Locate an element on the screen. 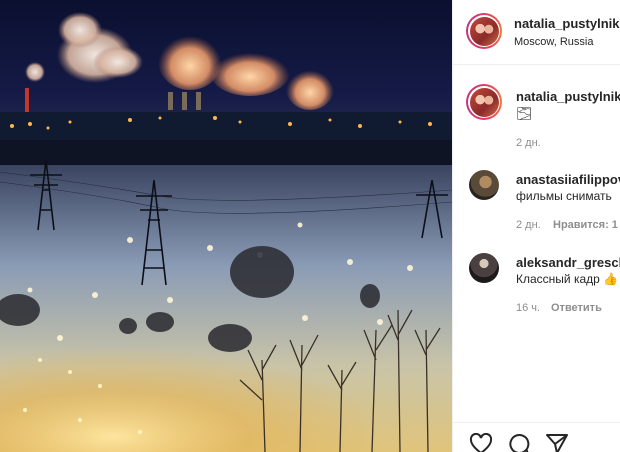 The width and height of the screenshot is (620, 452). caption-author-avatar is located at coordinates (484, 102).